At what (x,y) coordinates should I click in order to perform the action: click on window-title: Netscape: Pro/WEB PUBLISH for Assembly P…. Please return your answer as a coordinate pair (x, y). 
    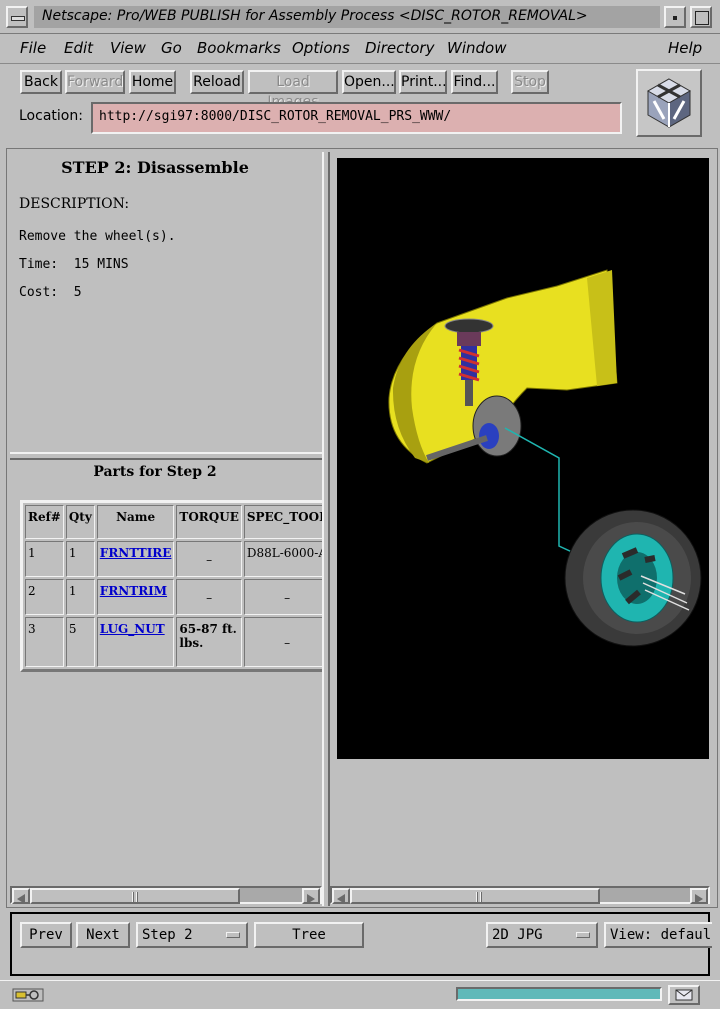
    Looking at the image, I should click on (347, 17).